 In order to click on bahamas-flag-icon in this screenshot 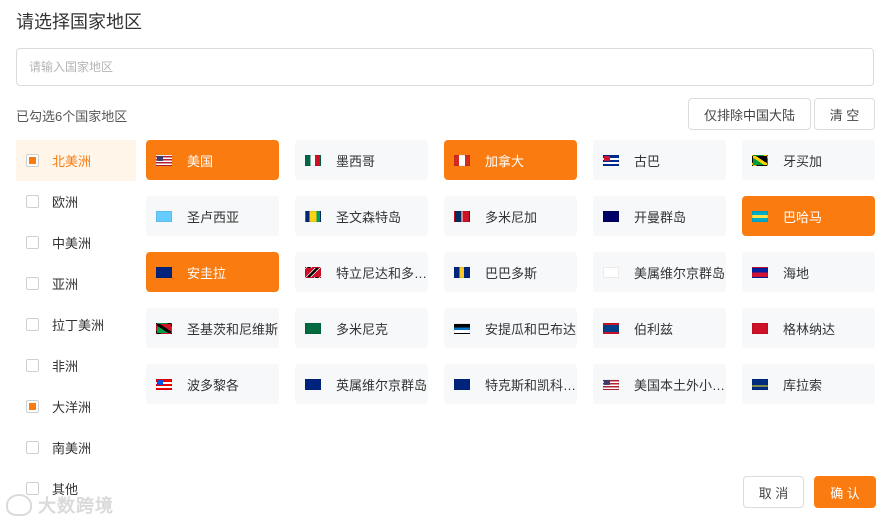, I will do `click(760, 216)`.